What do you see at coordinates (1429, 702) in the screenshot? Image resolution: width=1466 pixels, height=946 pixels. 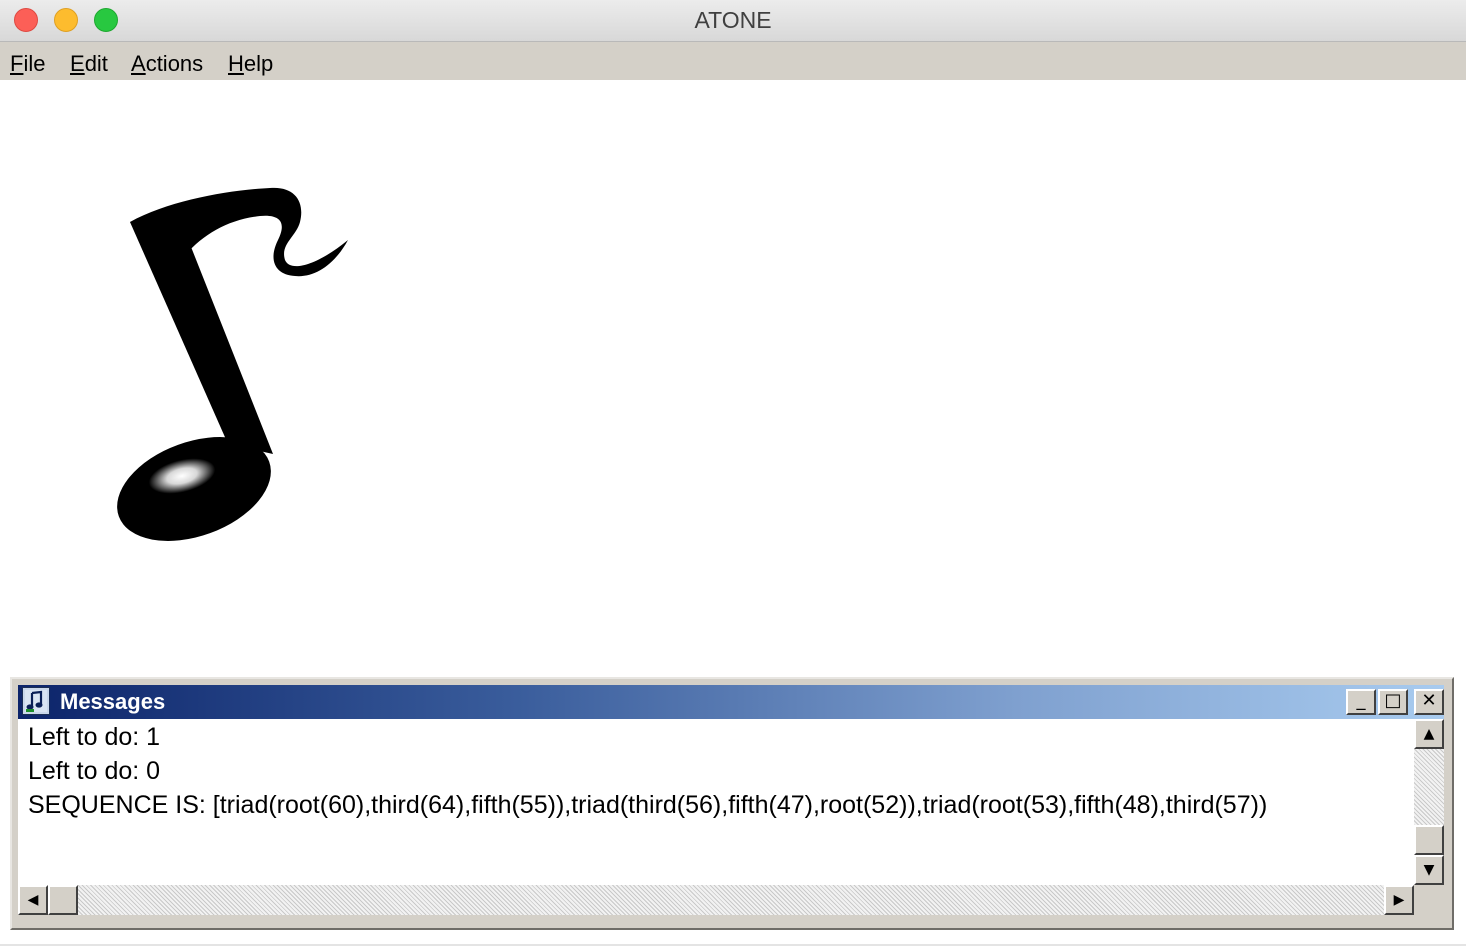 I see `close-button: ✕` at bounding box center [1429, 702].